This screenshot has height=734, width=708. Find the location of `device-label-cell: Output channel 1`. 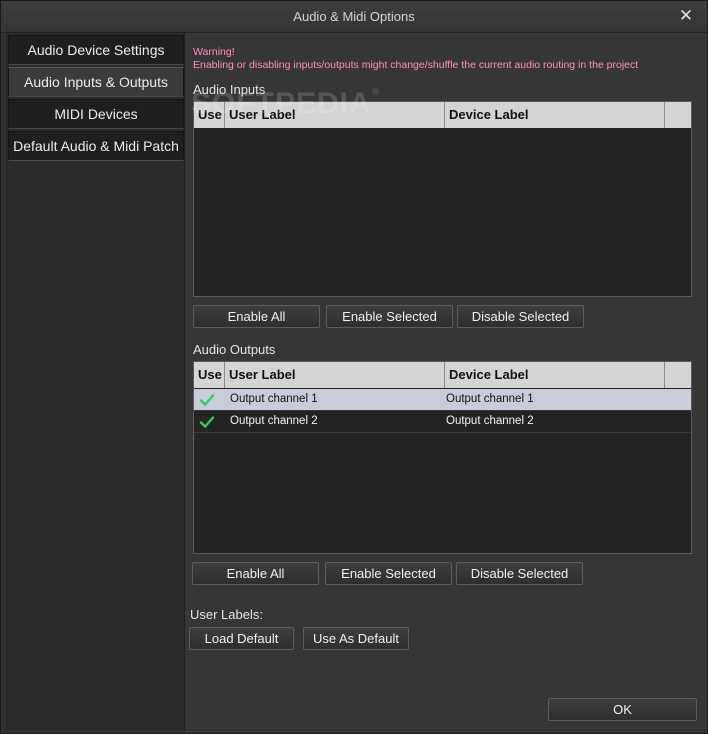

device-label-cell: Output channel 1 is located at coordinates (490, 399).